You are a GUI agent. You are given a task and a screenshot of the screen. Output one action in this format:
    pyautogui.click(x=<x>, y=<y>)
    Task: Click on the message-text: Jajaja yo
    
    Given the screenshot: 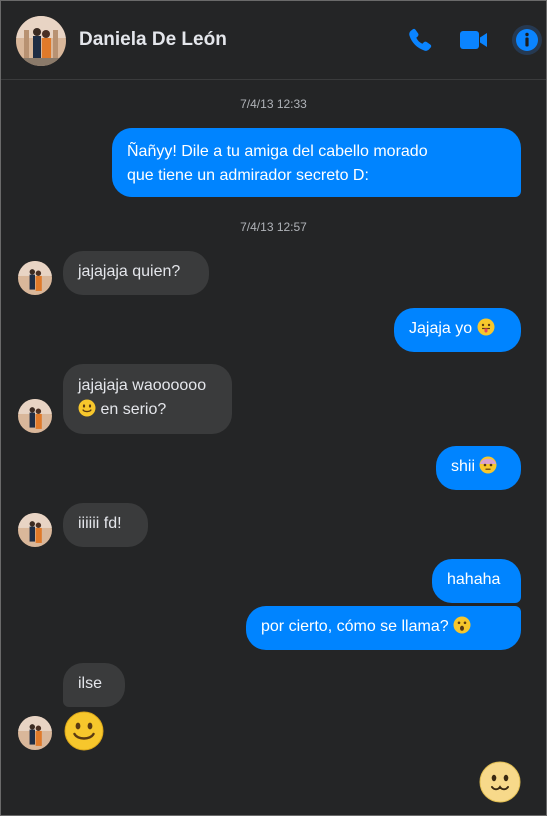 What is the action you would take?
    pyautogui.click(x=441, y=328)
    